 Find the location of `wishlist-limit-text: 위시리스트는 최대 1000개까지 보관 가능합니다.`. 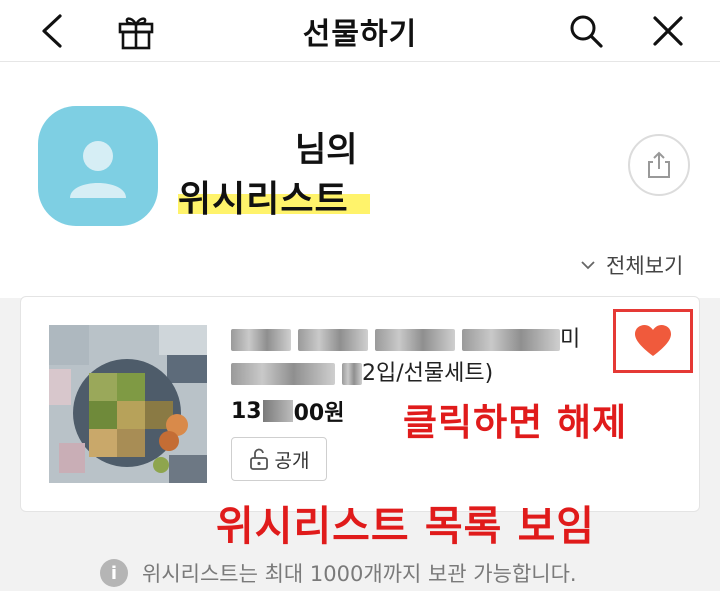

wishlist-limit-text: 위시리스트는 최대 1000개까지 보관 가능합니다. is located at coordinates (359, 574).